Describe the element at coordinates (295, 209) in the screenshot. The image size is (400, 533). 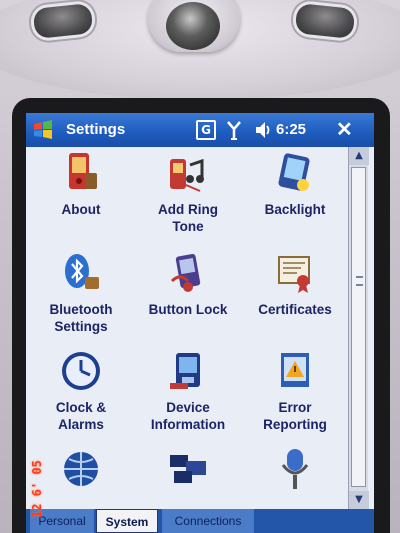
I see `item-label: Backlight` at that location.